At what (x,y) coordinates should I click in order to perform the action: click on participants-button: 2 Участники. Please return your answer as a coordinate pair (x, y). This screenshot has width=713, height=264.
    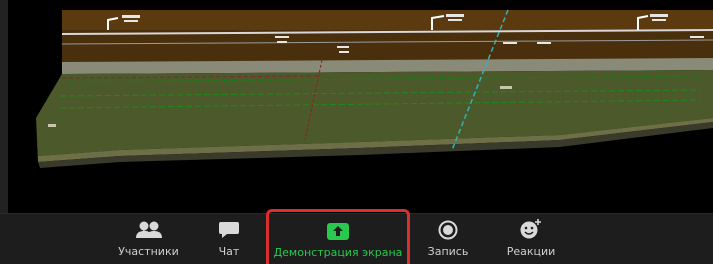
    Looking at the image, I should click on (148, 239).